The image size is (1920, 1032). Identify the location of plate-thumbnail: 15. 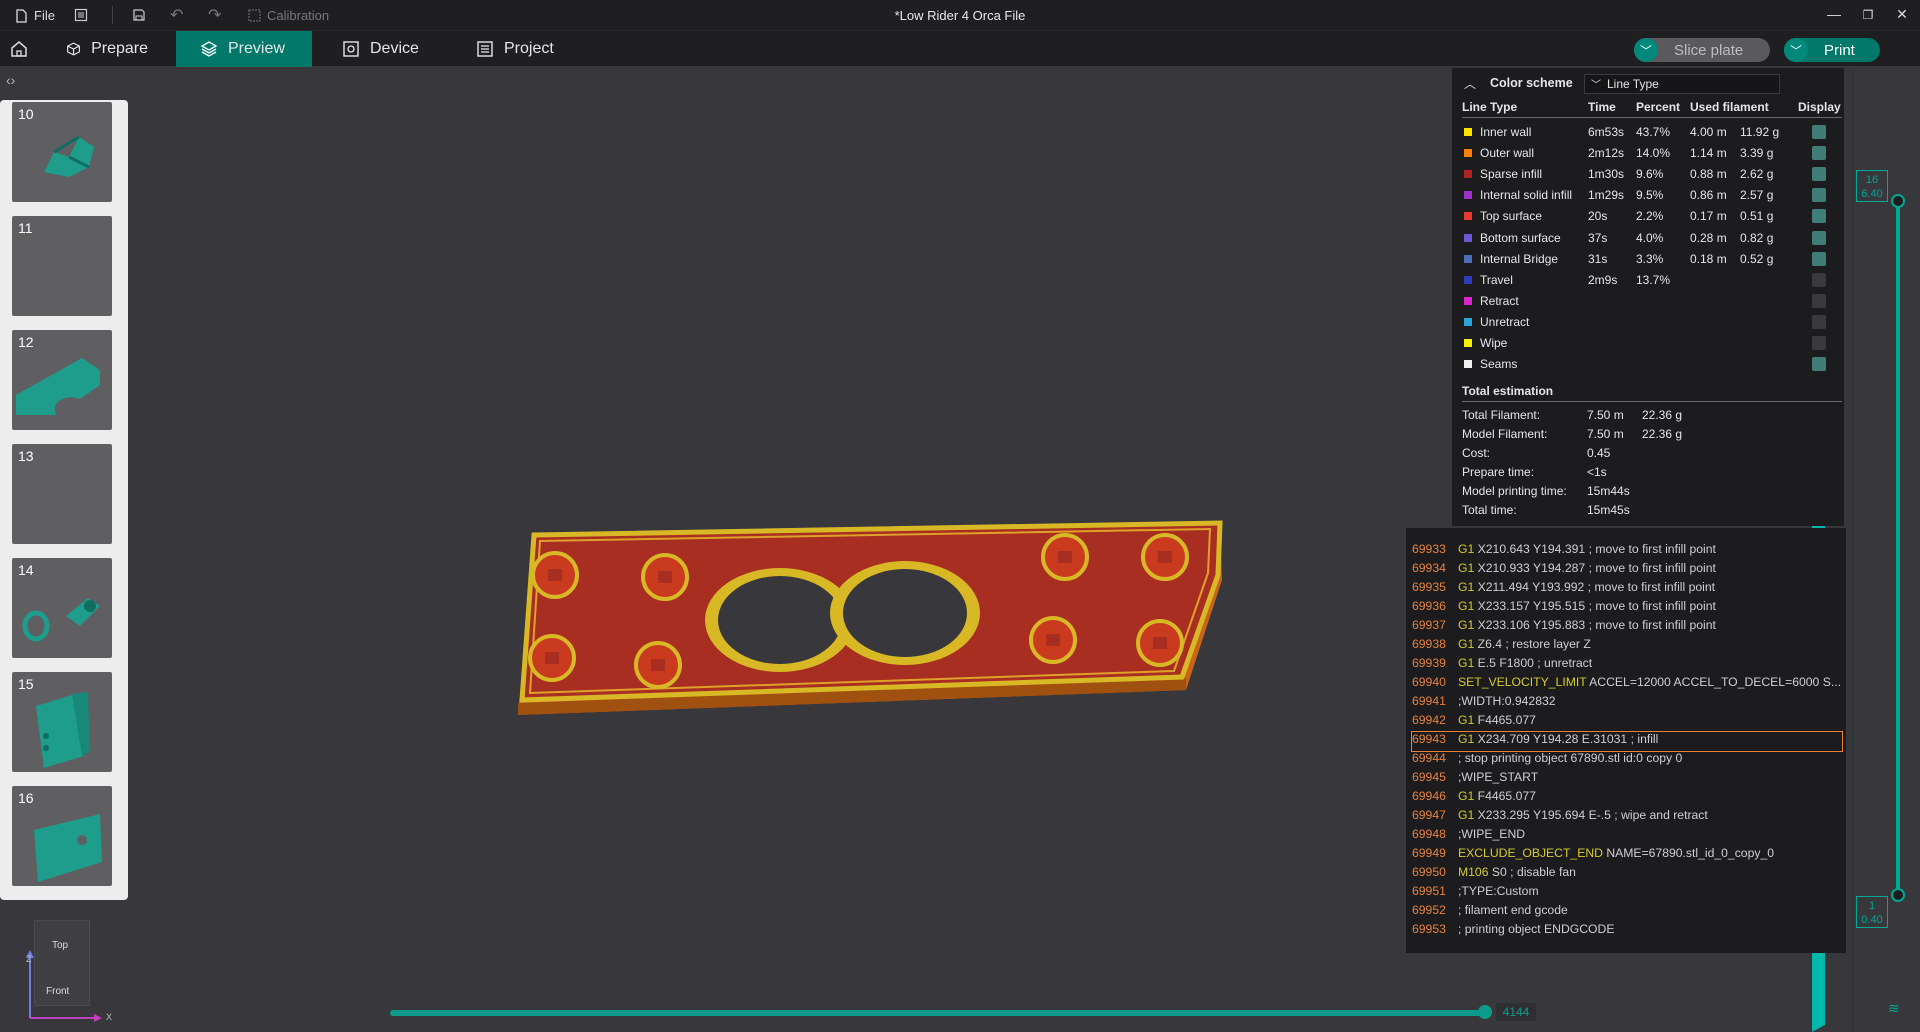
(62, 722).